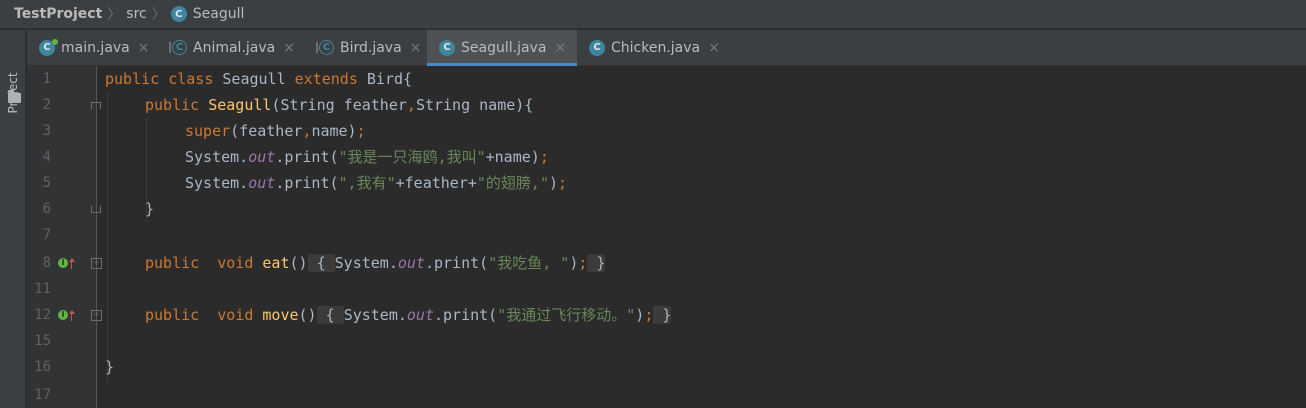  What do you see at coordinates (371, 47) in the screenshot?
I see `tab-label: Bird.java` at bounding box center [371, 47].